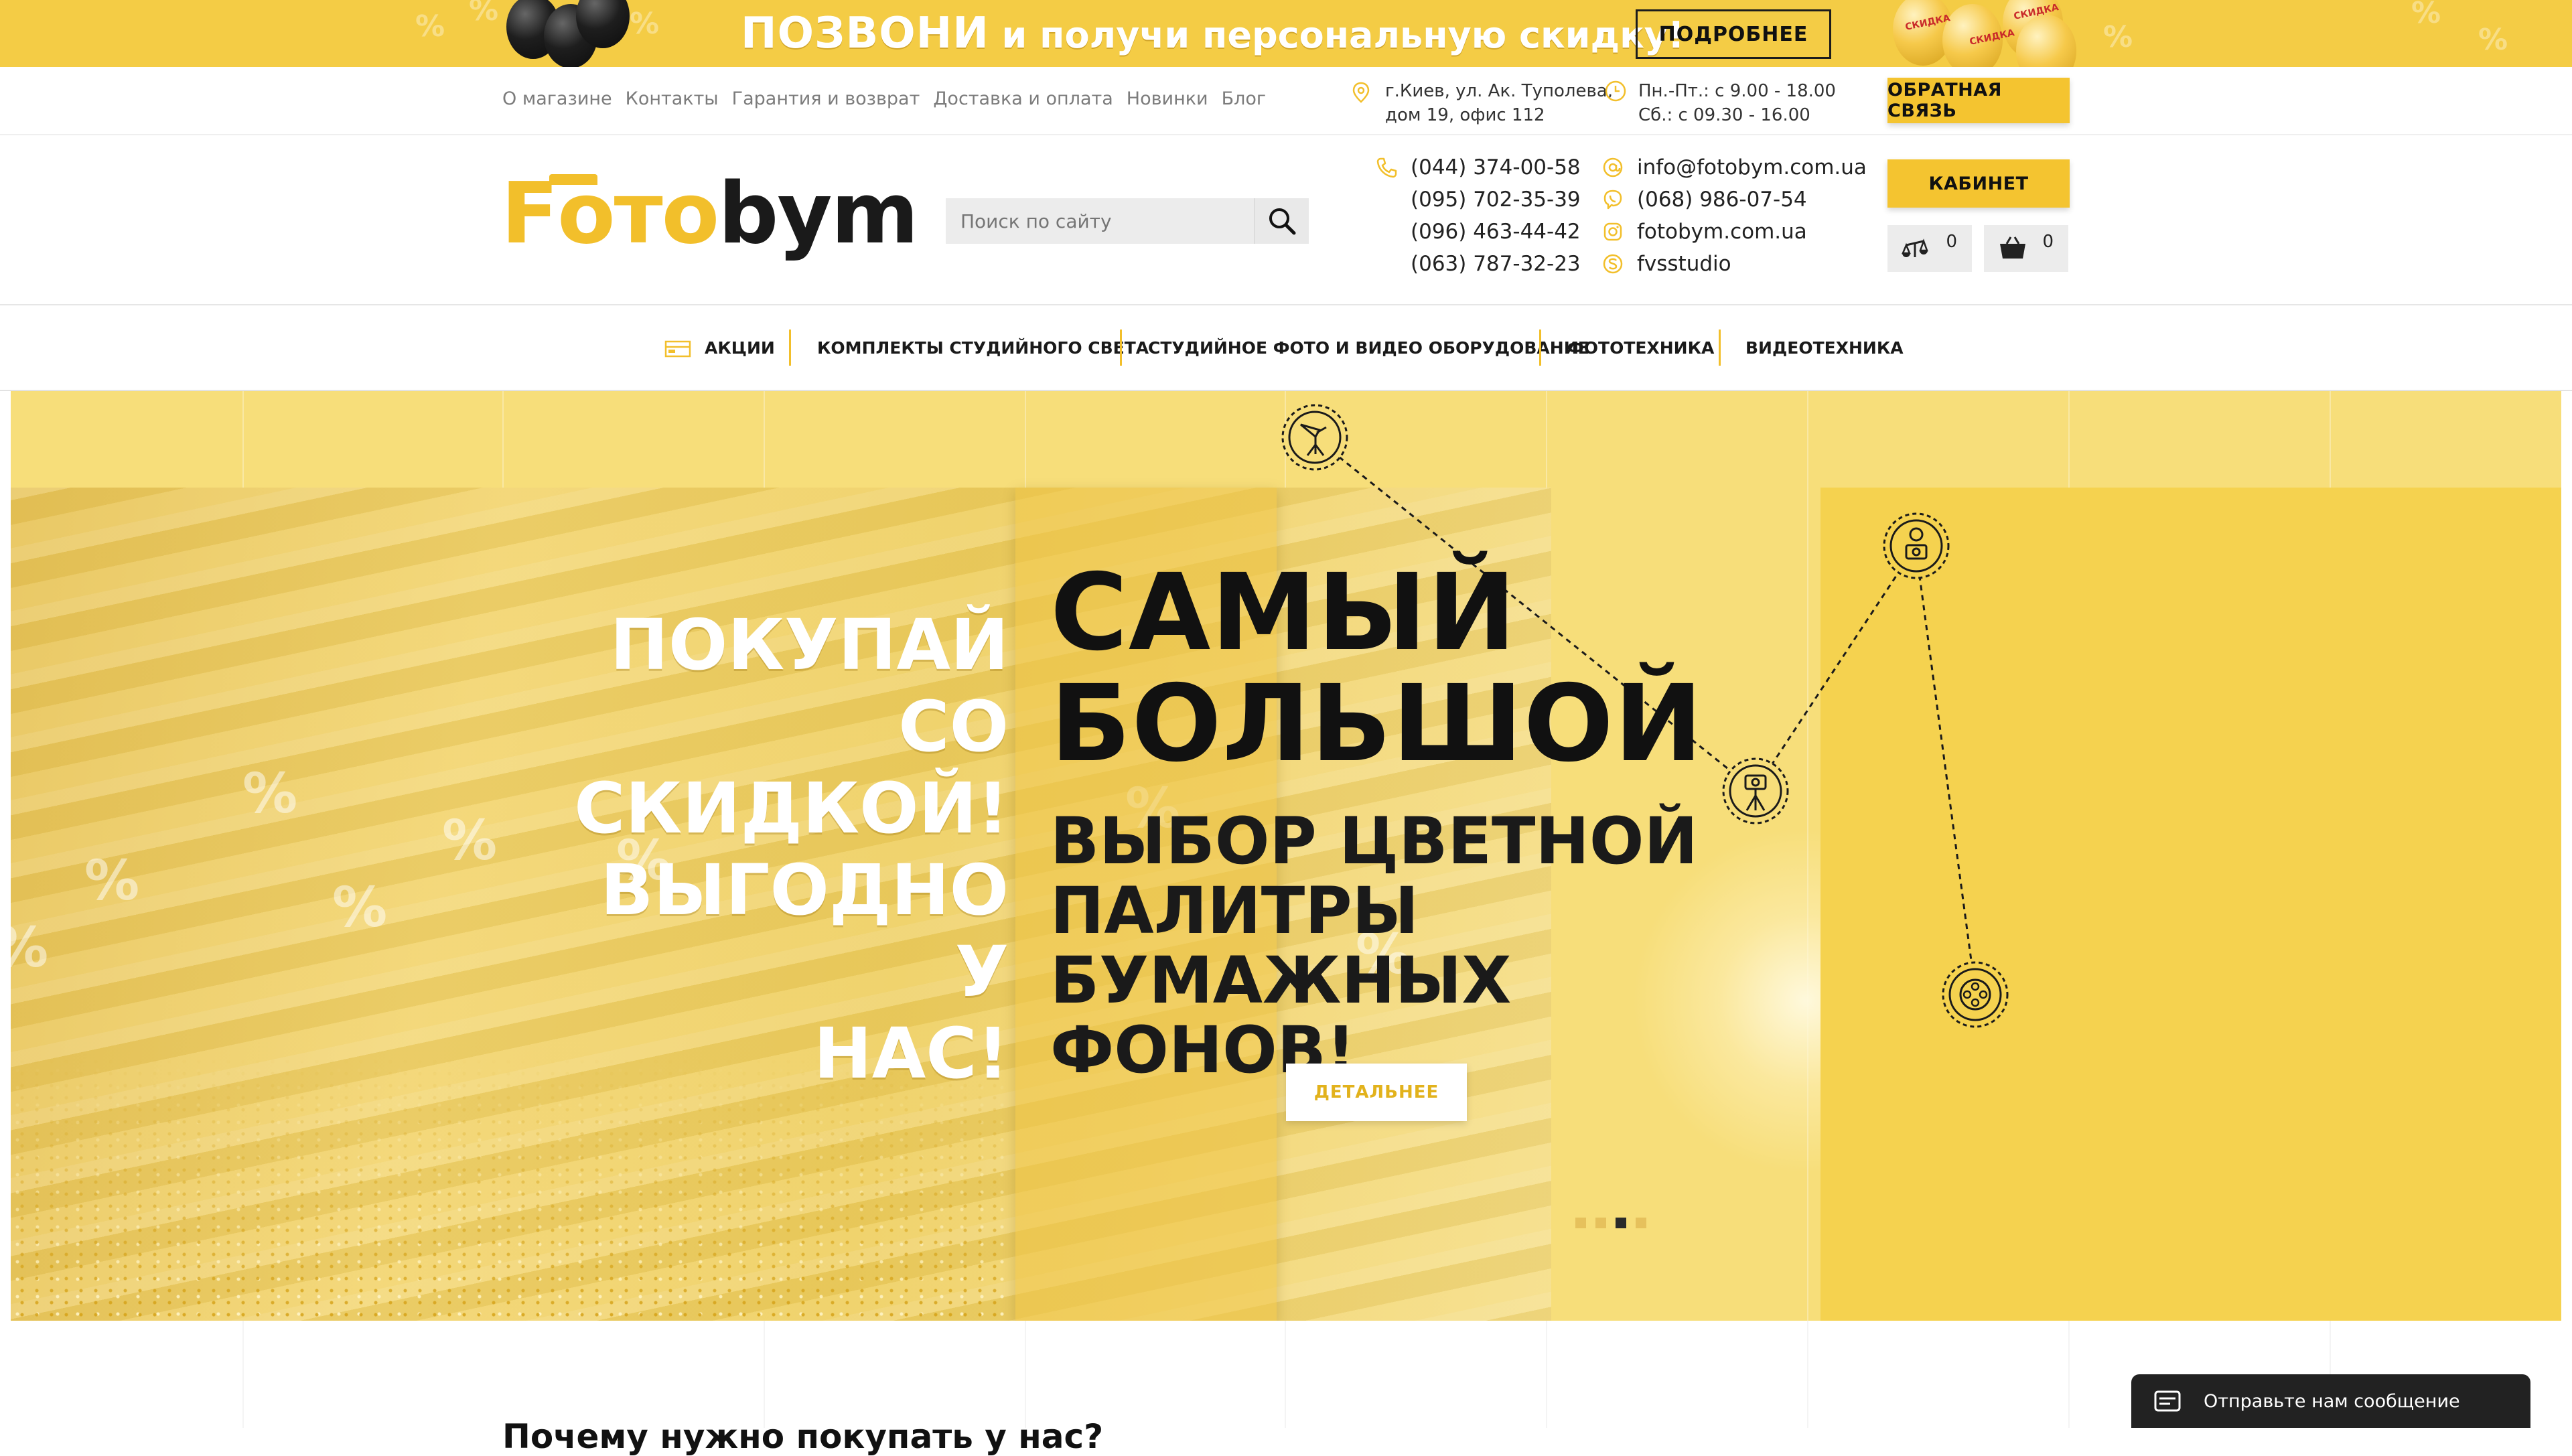  What do you see at coordinates (1377, 668) in the screenshot?
I see `hero-title: САМЫЙ БОЛЬШОЙ` at bounding box center [1377, 668].